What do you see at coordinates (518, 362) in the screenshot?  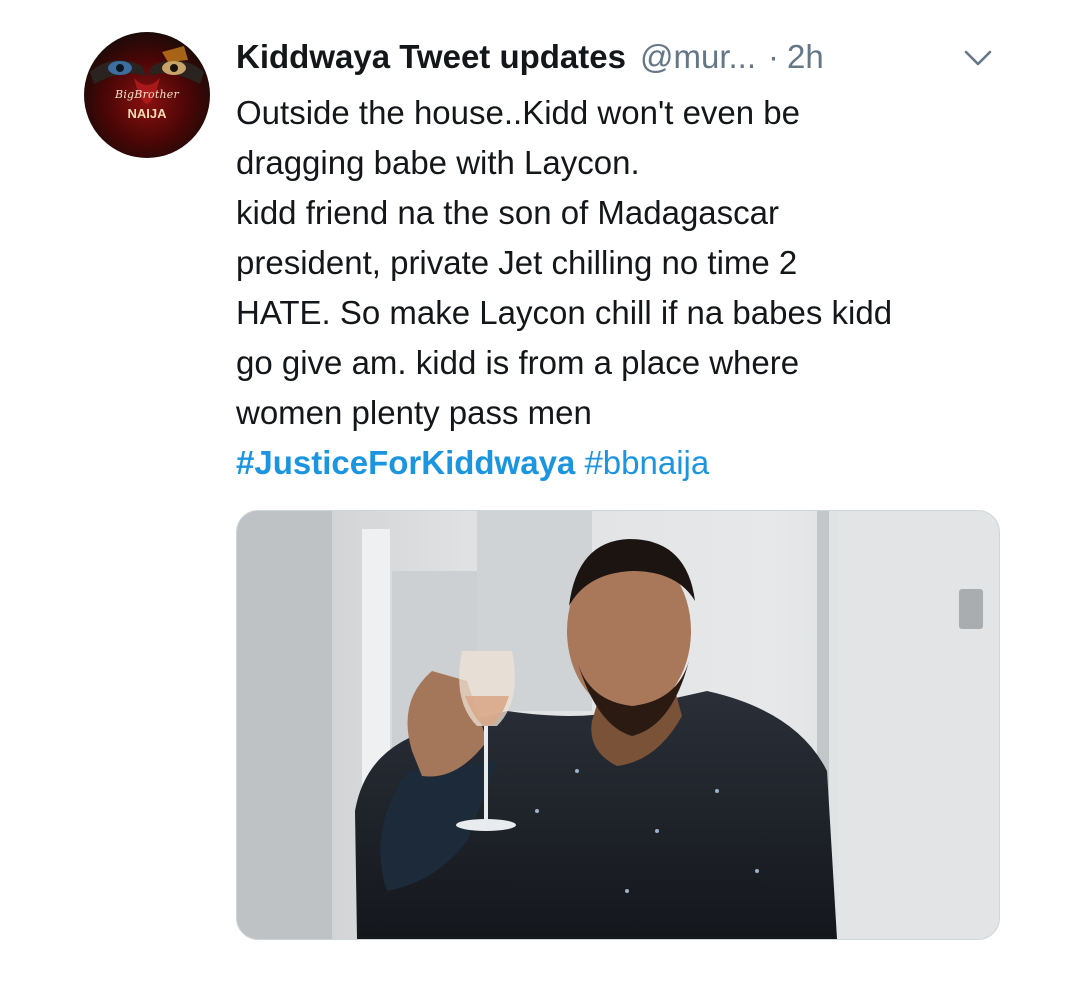 I see `tweet-line: go give am. kidd is from a place where` at bounding box center [518, 362].